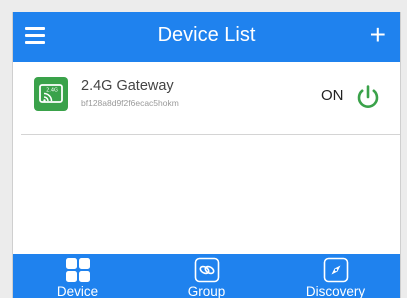 This screenshot has width=407, height=298. I want to click on bottom-tab-bar: Device Group Discovery, so click(206, 276).